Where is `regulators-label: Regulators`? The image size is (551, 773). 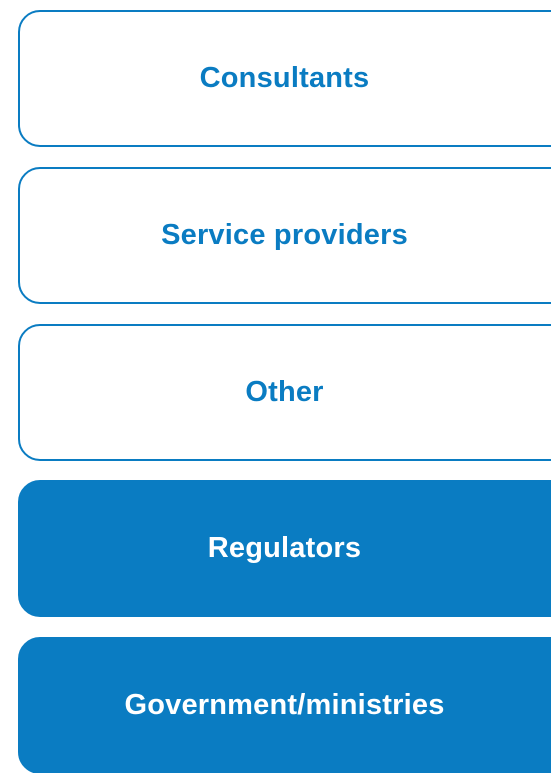 regulators-label: Regulators is located at coordinates (284, 548).